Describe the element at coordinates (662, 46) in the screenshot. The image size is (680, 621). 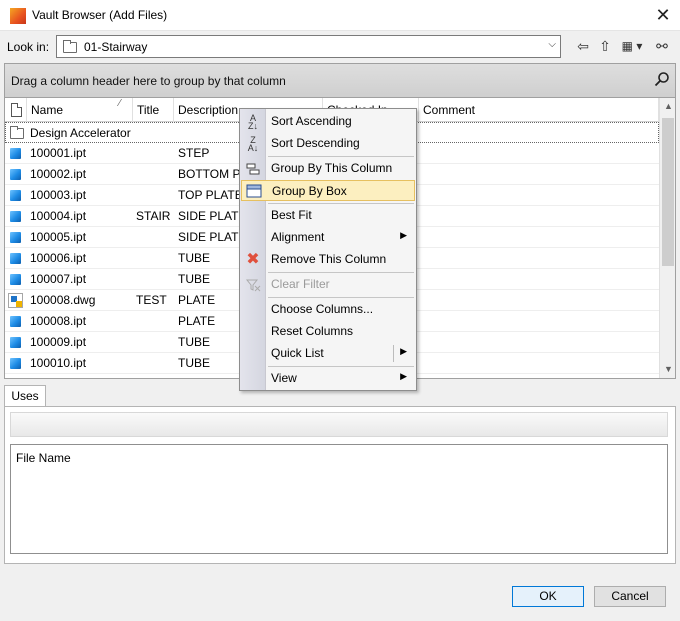
I see `binoculars-find-icon: ⚯` at that location.